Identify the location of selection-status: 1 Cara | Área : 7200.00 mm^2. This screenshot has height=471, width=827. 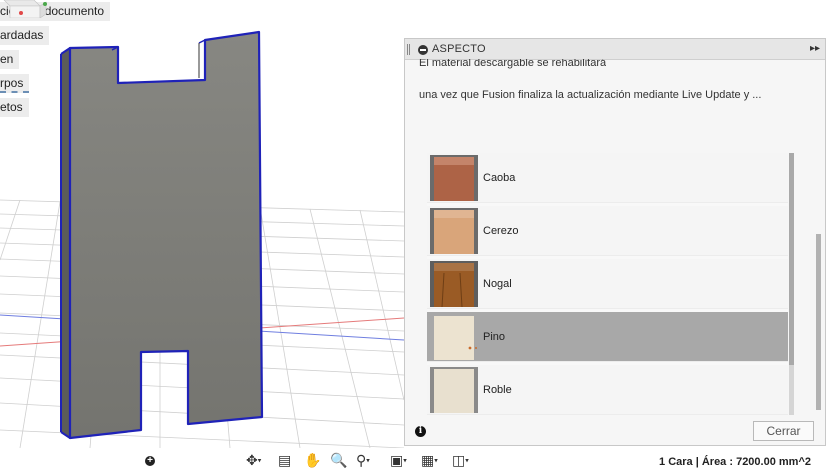
(735, 462).